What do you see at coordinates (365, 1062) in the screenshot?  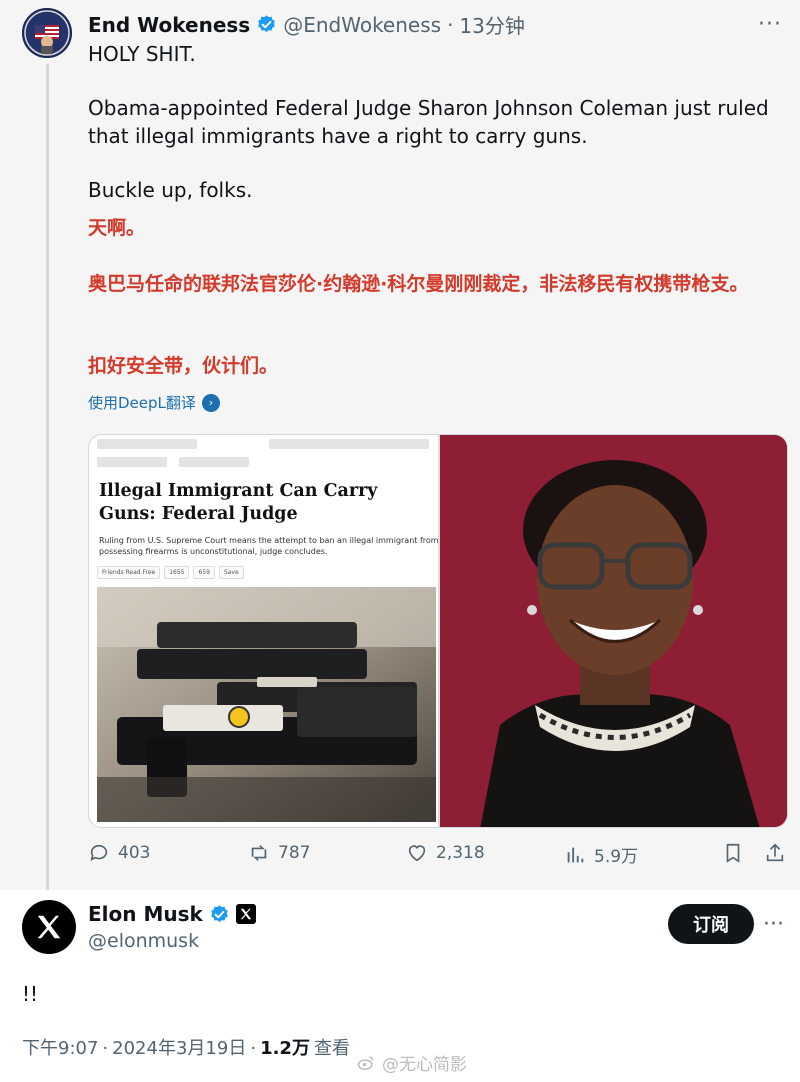 I see `weibo-logo-icon` at bounding box center [365, 1062].